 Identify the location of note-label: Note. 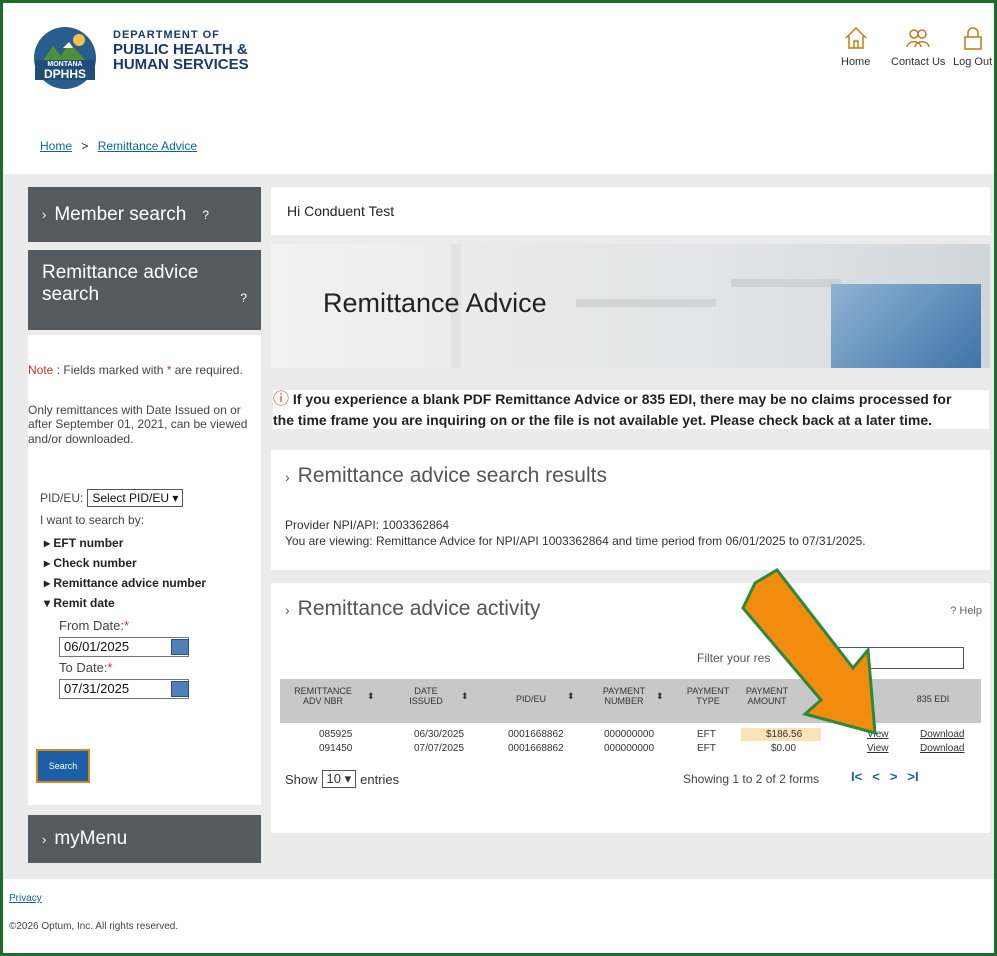
(41, 370).